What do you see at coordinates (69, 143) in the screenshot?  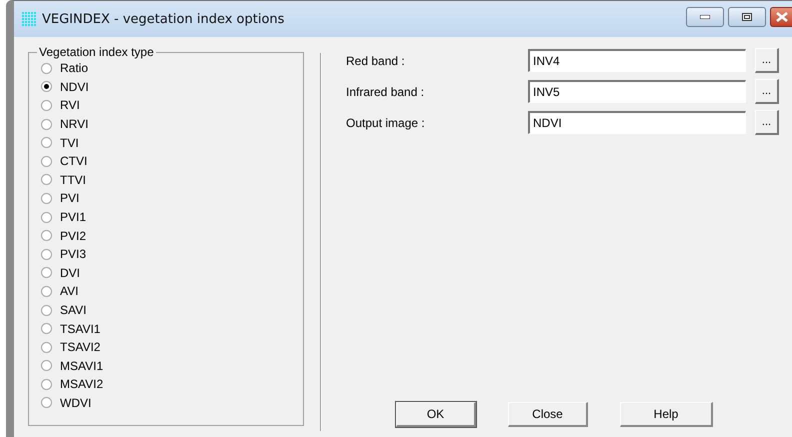 I see `radio-label: TVI` at bounding box center [69, 143].